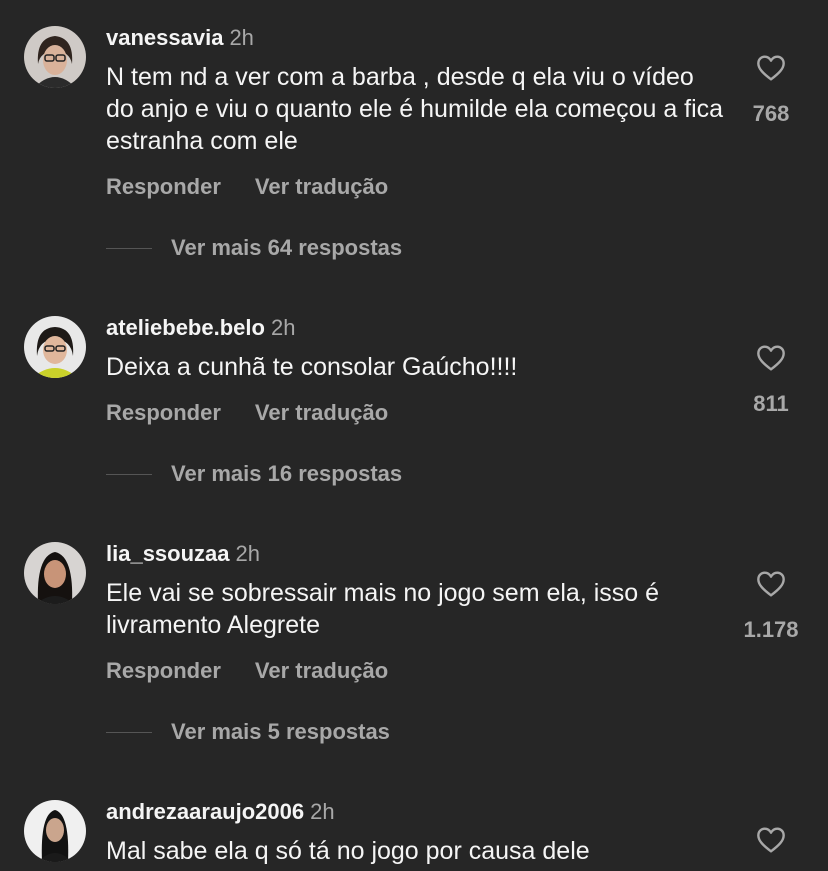  What do you see at coordinates (287, 473) in the screenshot?
I see `view-replies-label: Ver mais 16 respostas` at bounding box center [287, 473].